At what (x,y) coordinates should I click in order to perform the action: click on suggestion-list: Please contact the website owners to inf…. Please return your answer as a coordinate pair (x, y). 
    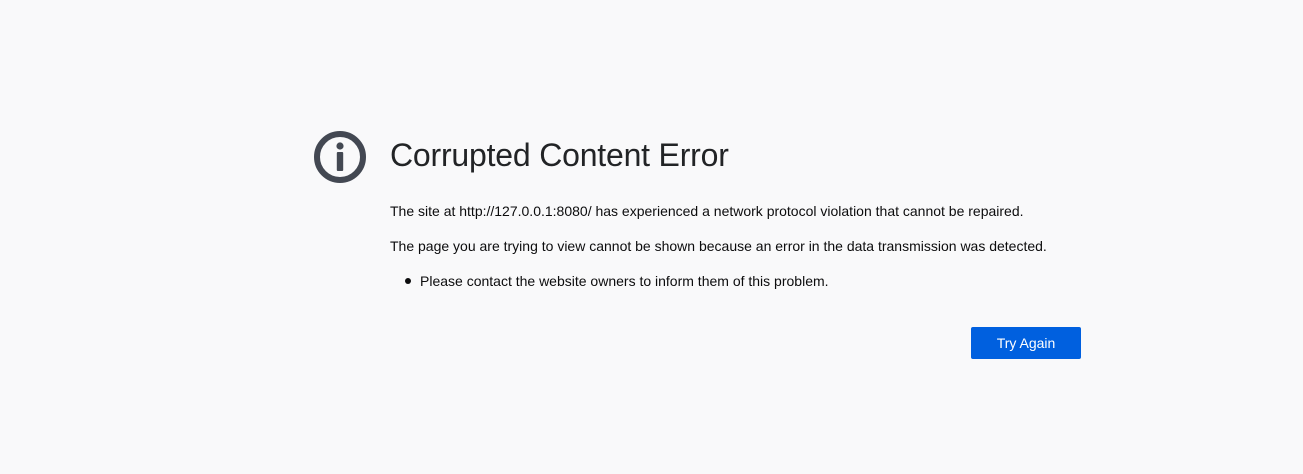
    Looking at the image, I should click on (740, 281).